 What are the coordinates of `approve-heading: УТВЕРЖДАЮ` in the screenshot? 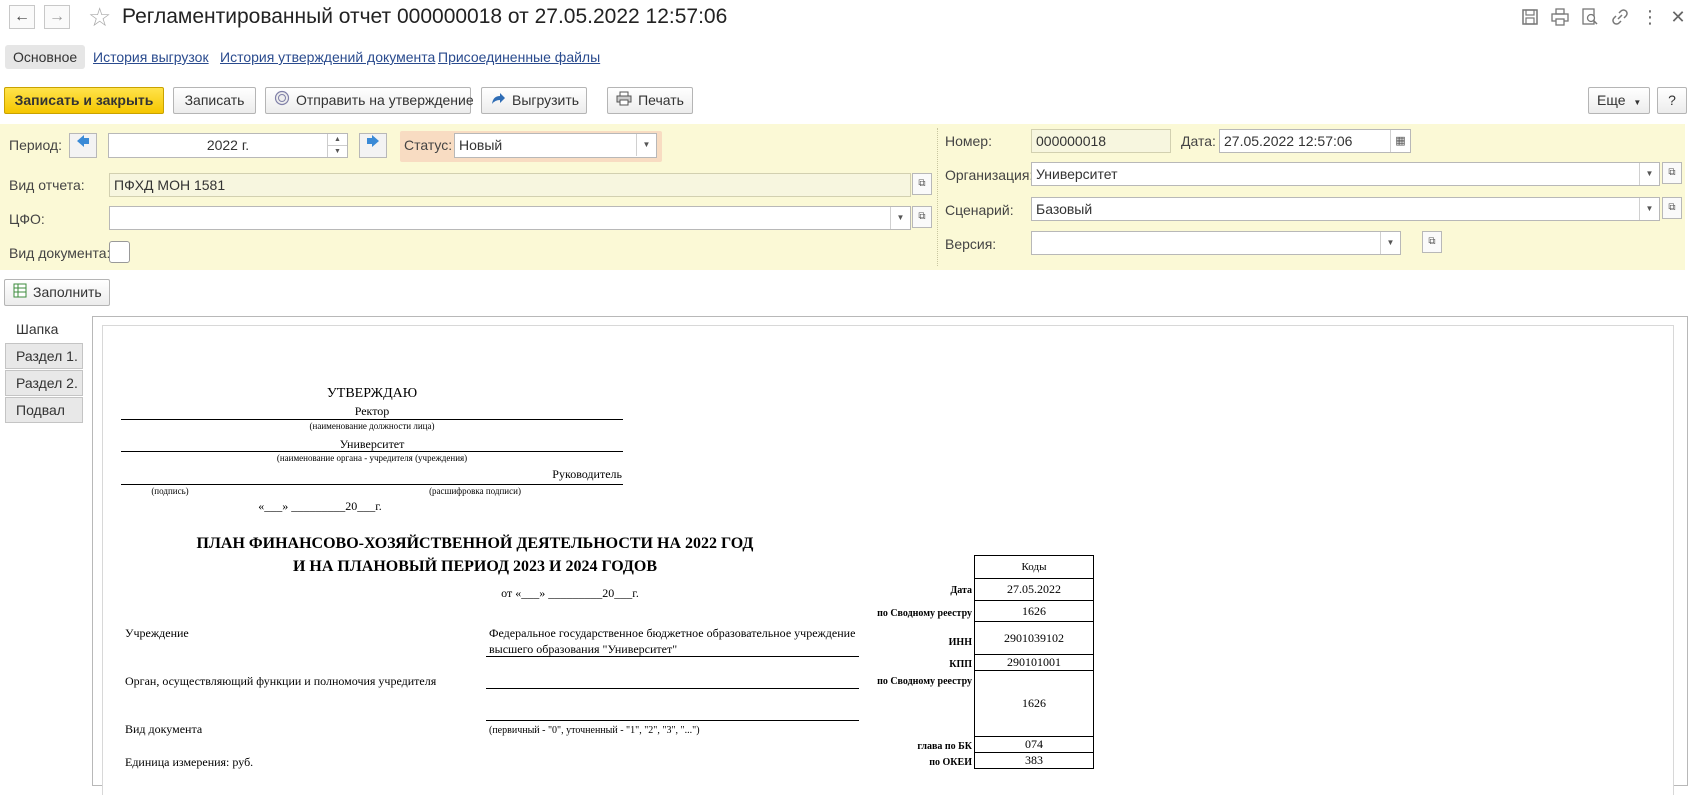 It's located at (372, 393).